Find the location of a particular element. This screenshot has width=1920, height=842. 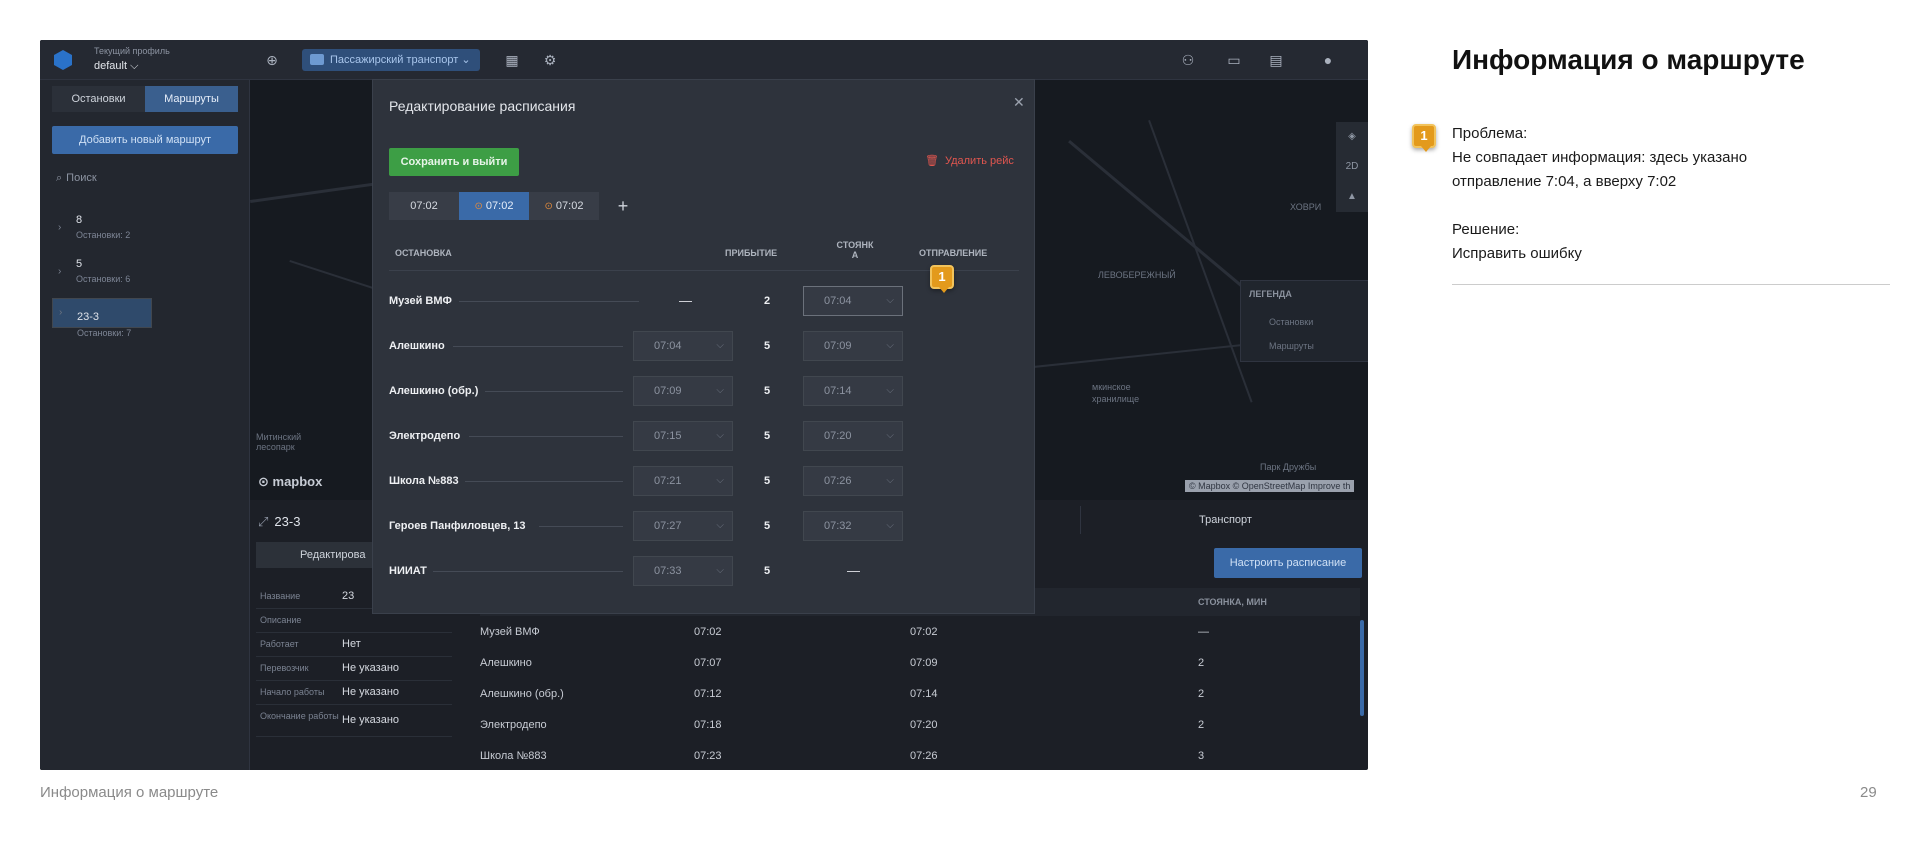

table-row: Электродепо 07:18 07:20 2 is located at coordinates (915, 726).